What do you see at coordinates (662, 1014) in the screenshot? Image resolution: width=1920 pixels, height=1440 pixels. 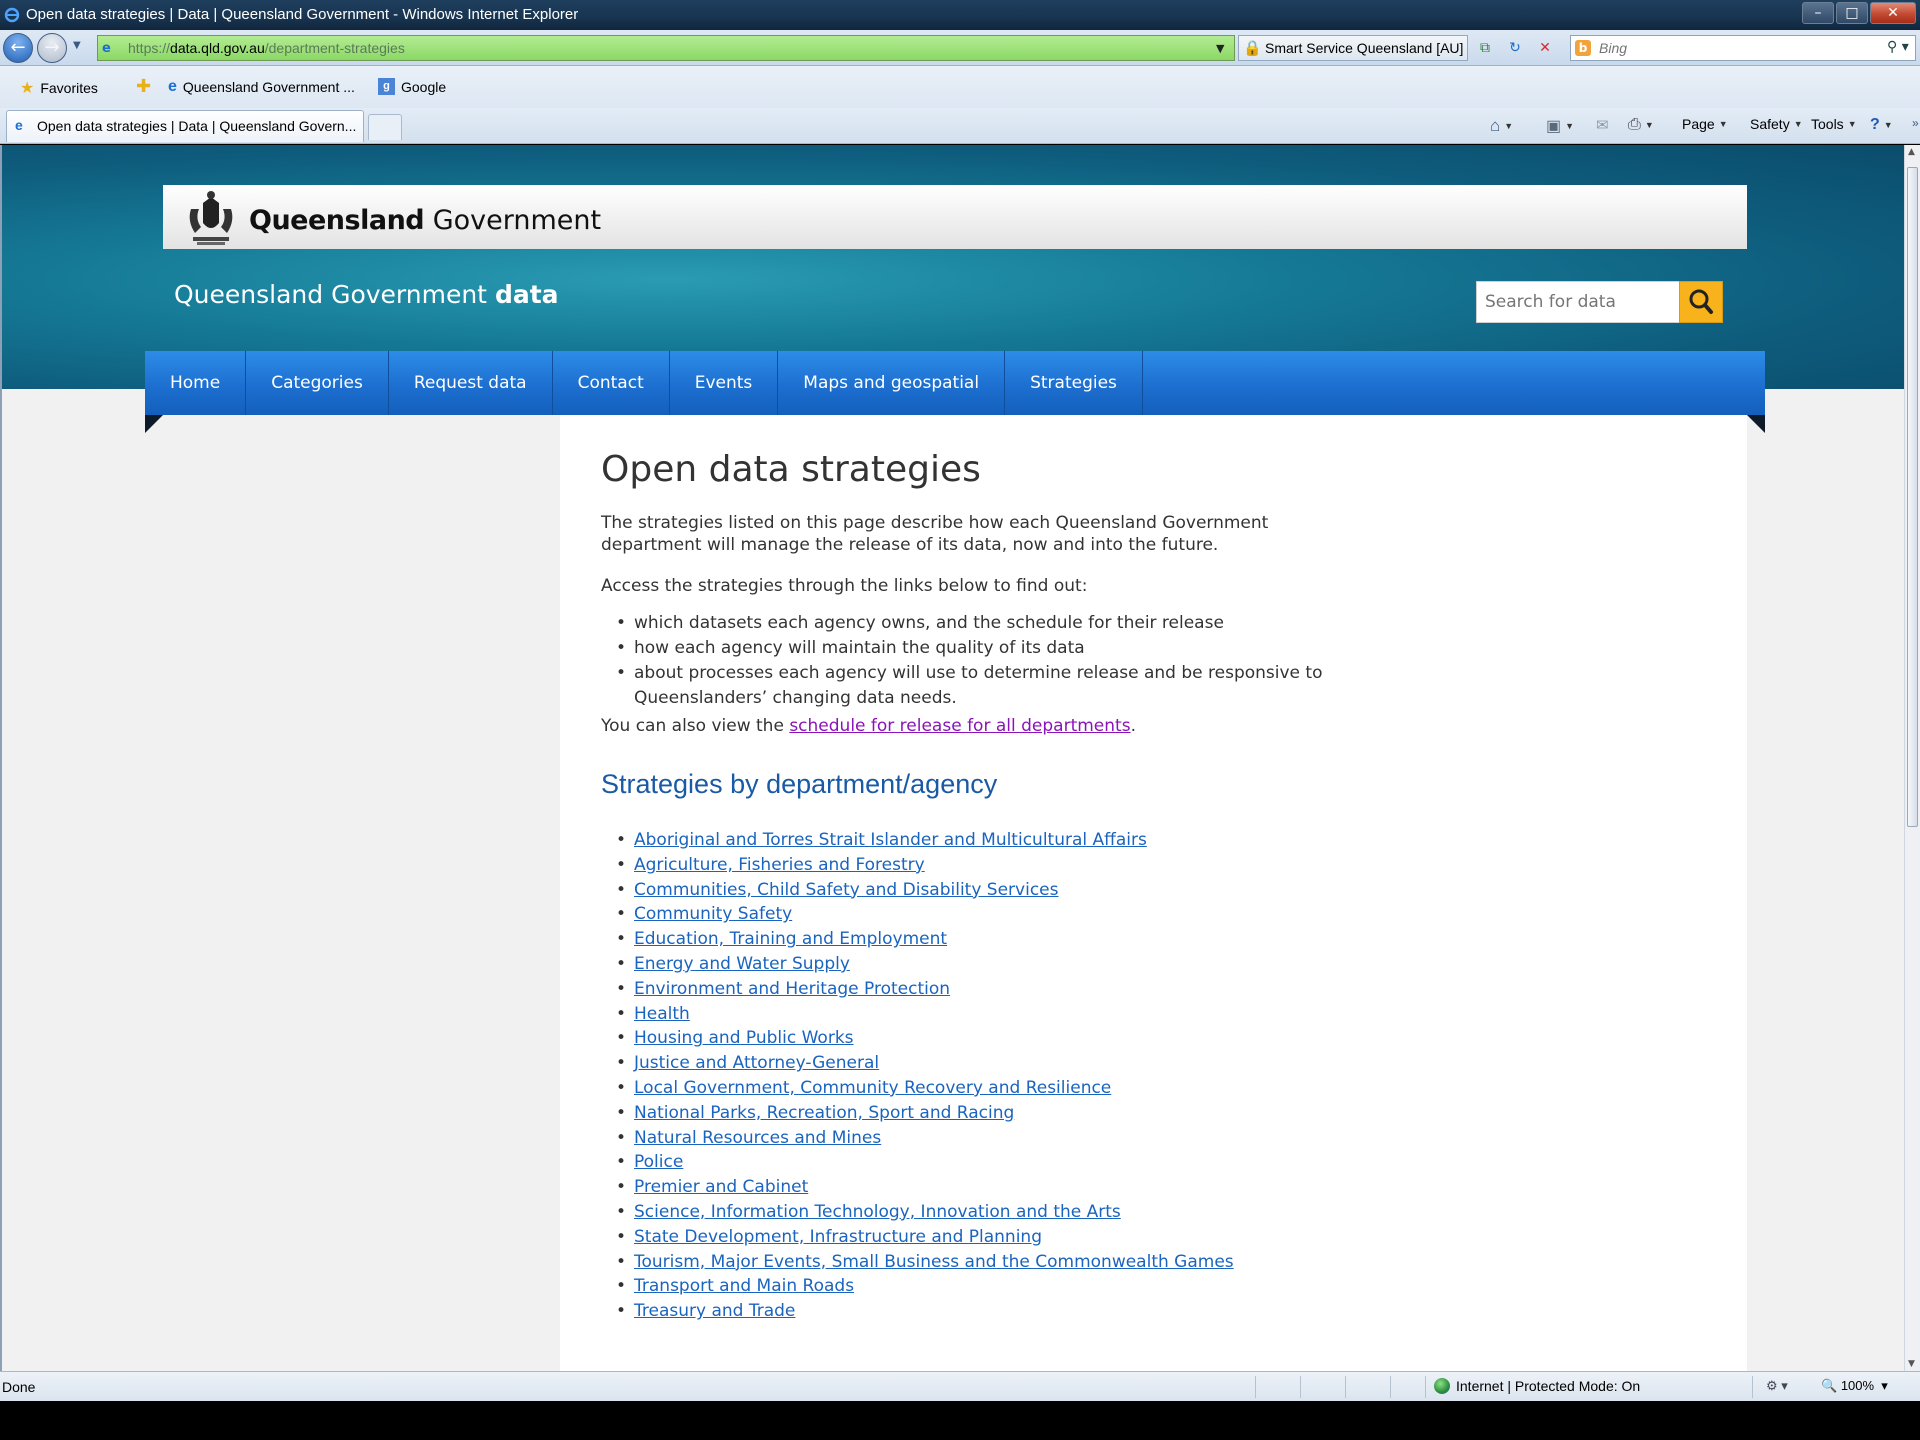 I see `department-link: Health` at bounding box center [662, 1014].